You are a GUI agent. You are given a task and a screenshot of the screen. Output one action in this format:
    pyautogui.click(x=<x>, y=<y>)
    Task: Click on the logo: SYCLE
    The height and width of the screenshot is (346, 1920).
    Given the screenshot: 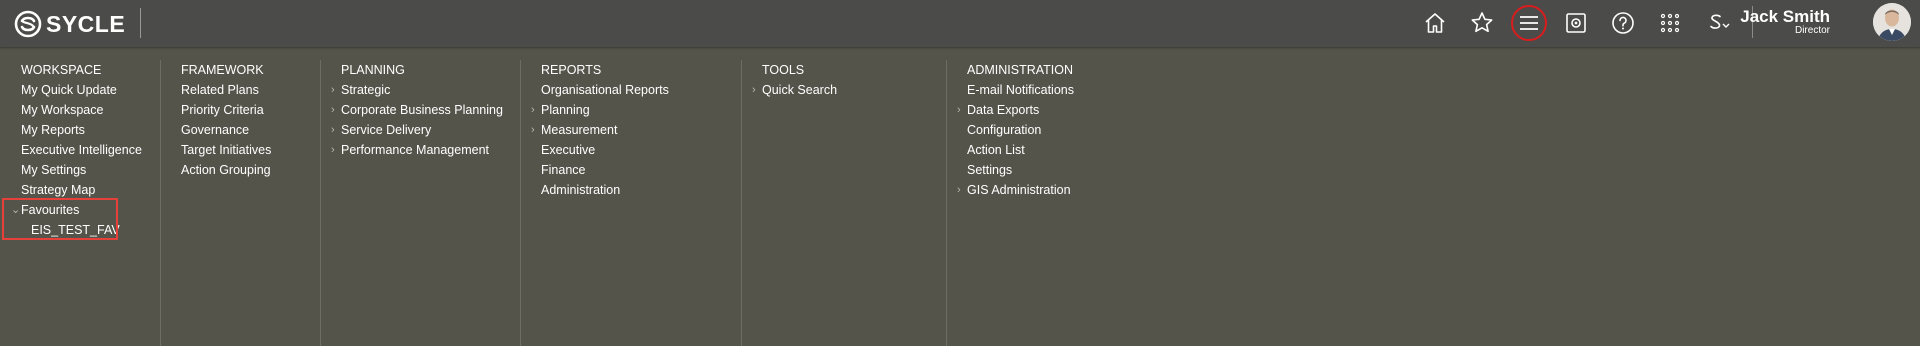 What is the action you would take?
    pyautogui.click(x=69, y=24)
    